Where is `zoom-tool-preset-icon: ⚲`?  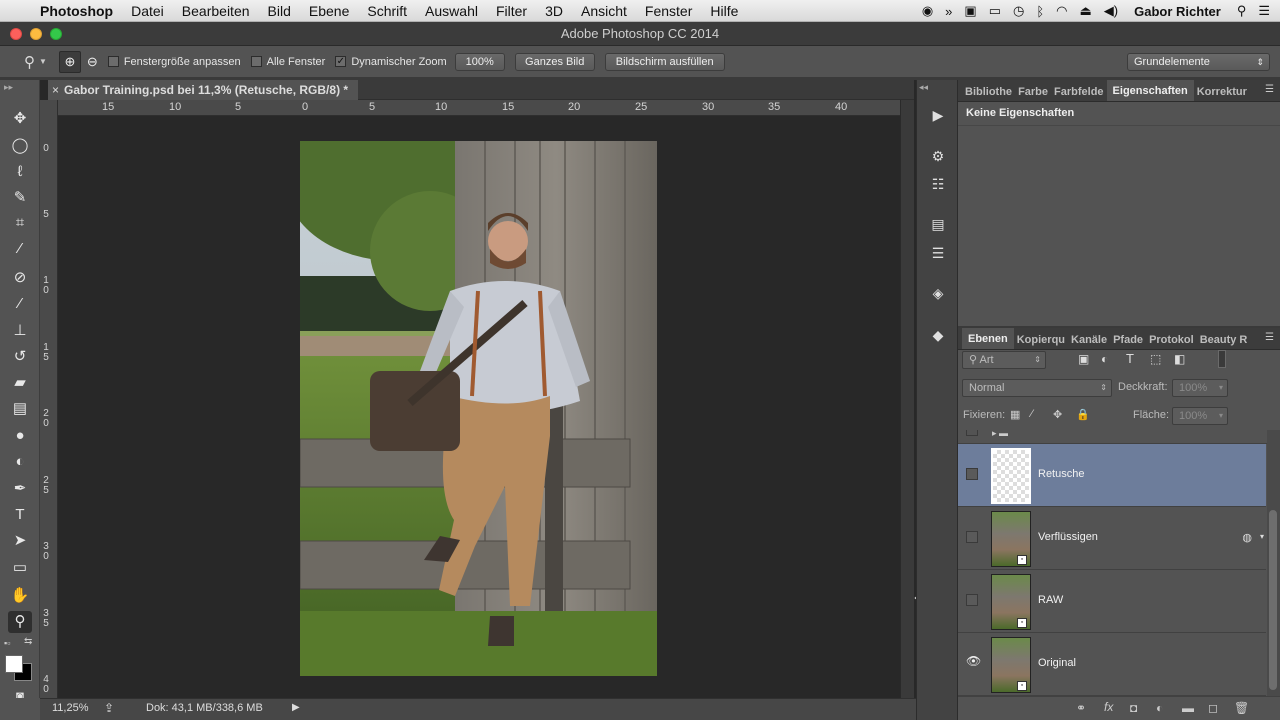 zoom-tool-preset-icon: ⚲ is located at coordinates (29, 62).